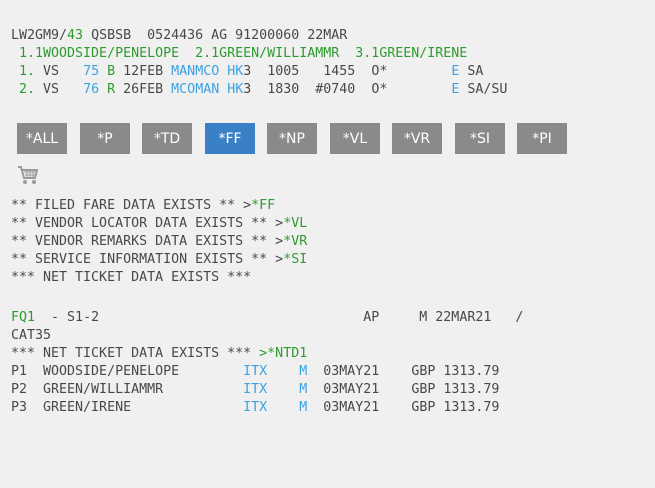 This screenshot has width=655, height=488. What do you see at coordinates (23, 317) in the screenshot?
I see `command-link: FQ1` at bounding box center [23, 317].